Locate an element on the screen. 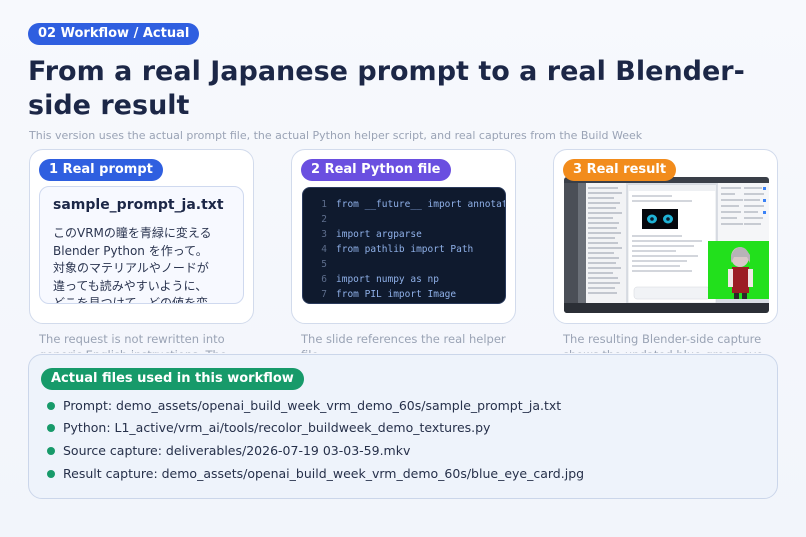  code-line-source: from pathlib import Path is located at coordinates (405, 249).